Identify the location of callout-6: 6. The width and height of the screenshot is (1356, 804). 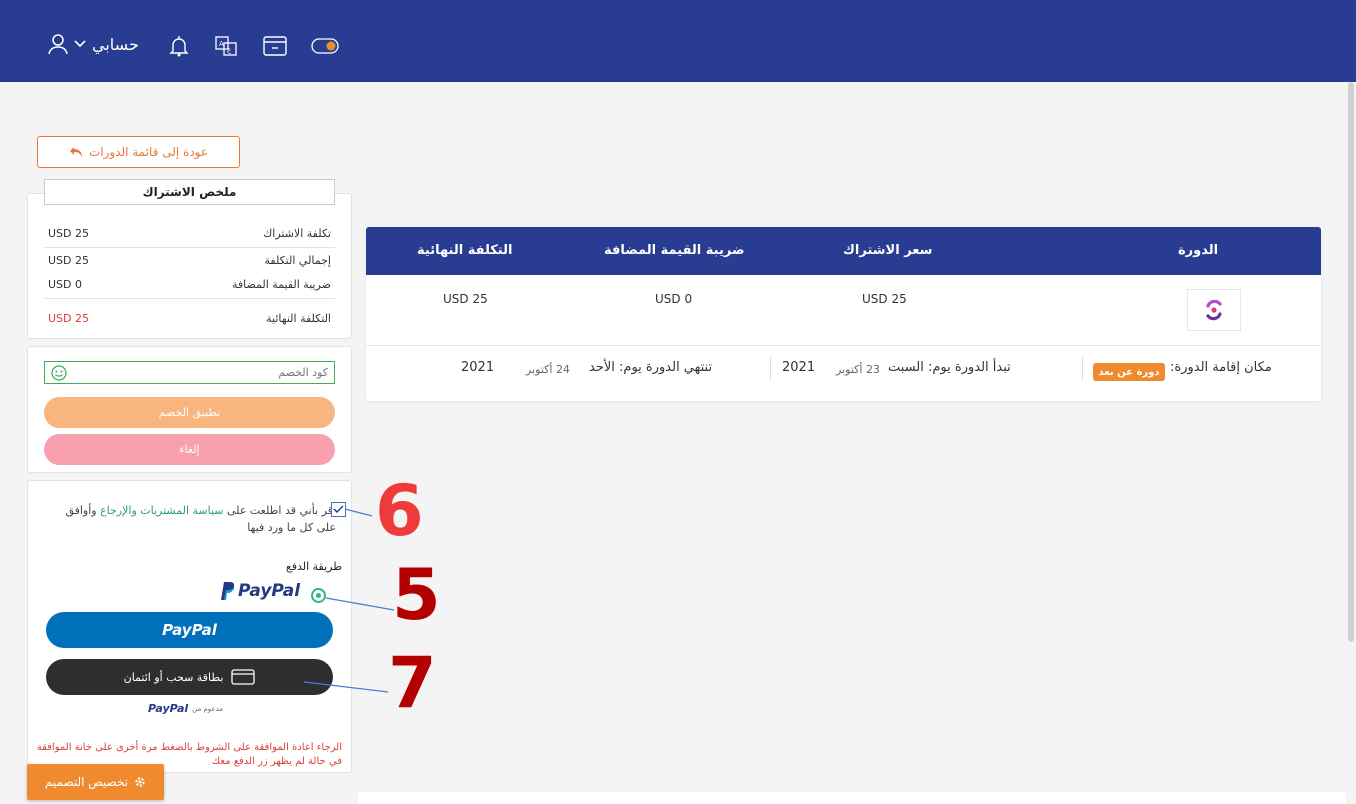
(399, 511).